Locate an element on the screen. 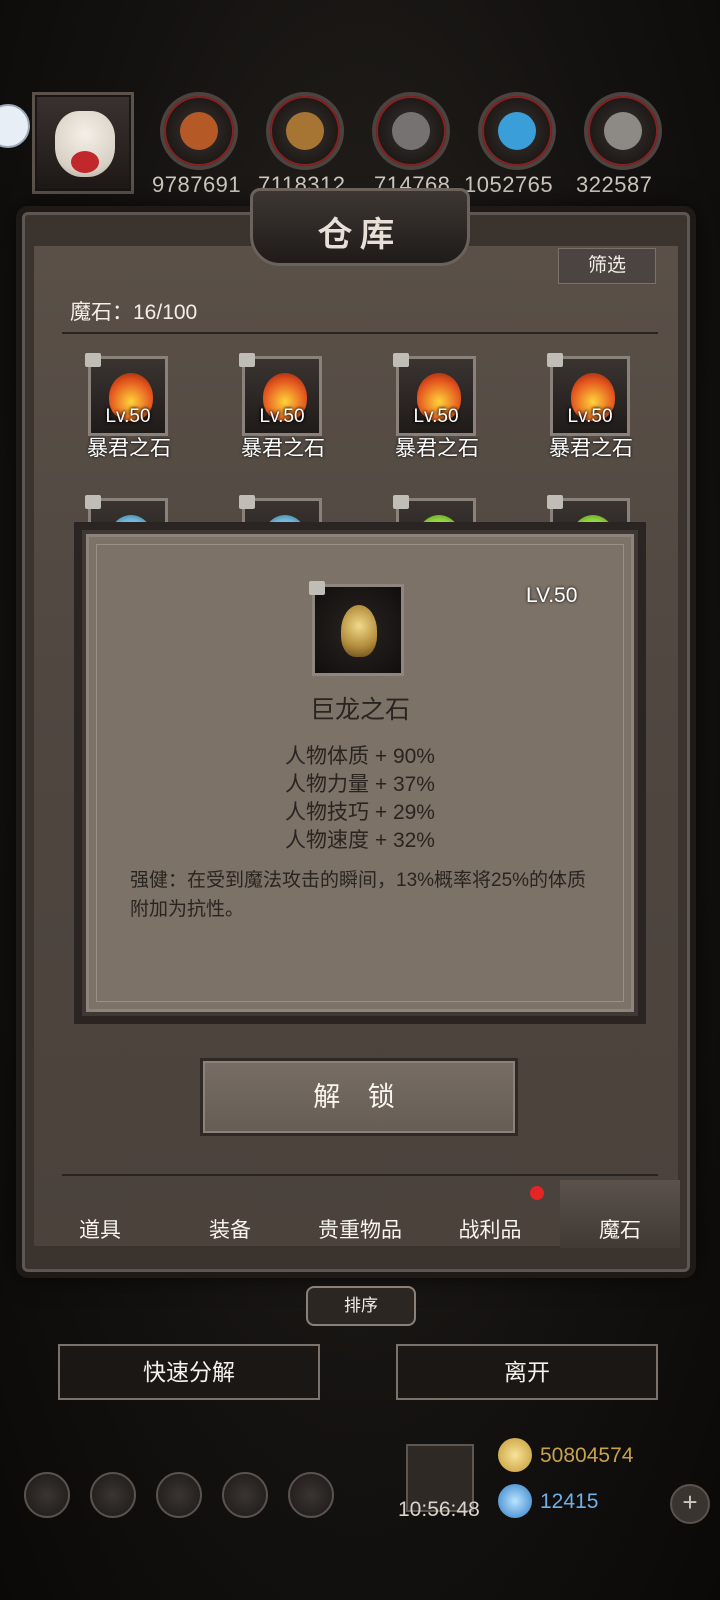 This screenshot has height=1600, width=720. player-avatar is located at coordinates (83, 143).